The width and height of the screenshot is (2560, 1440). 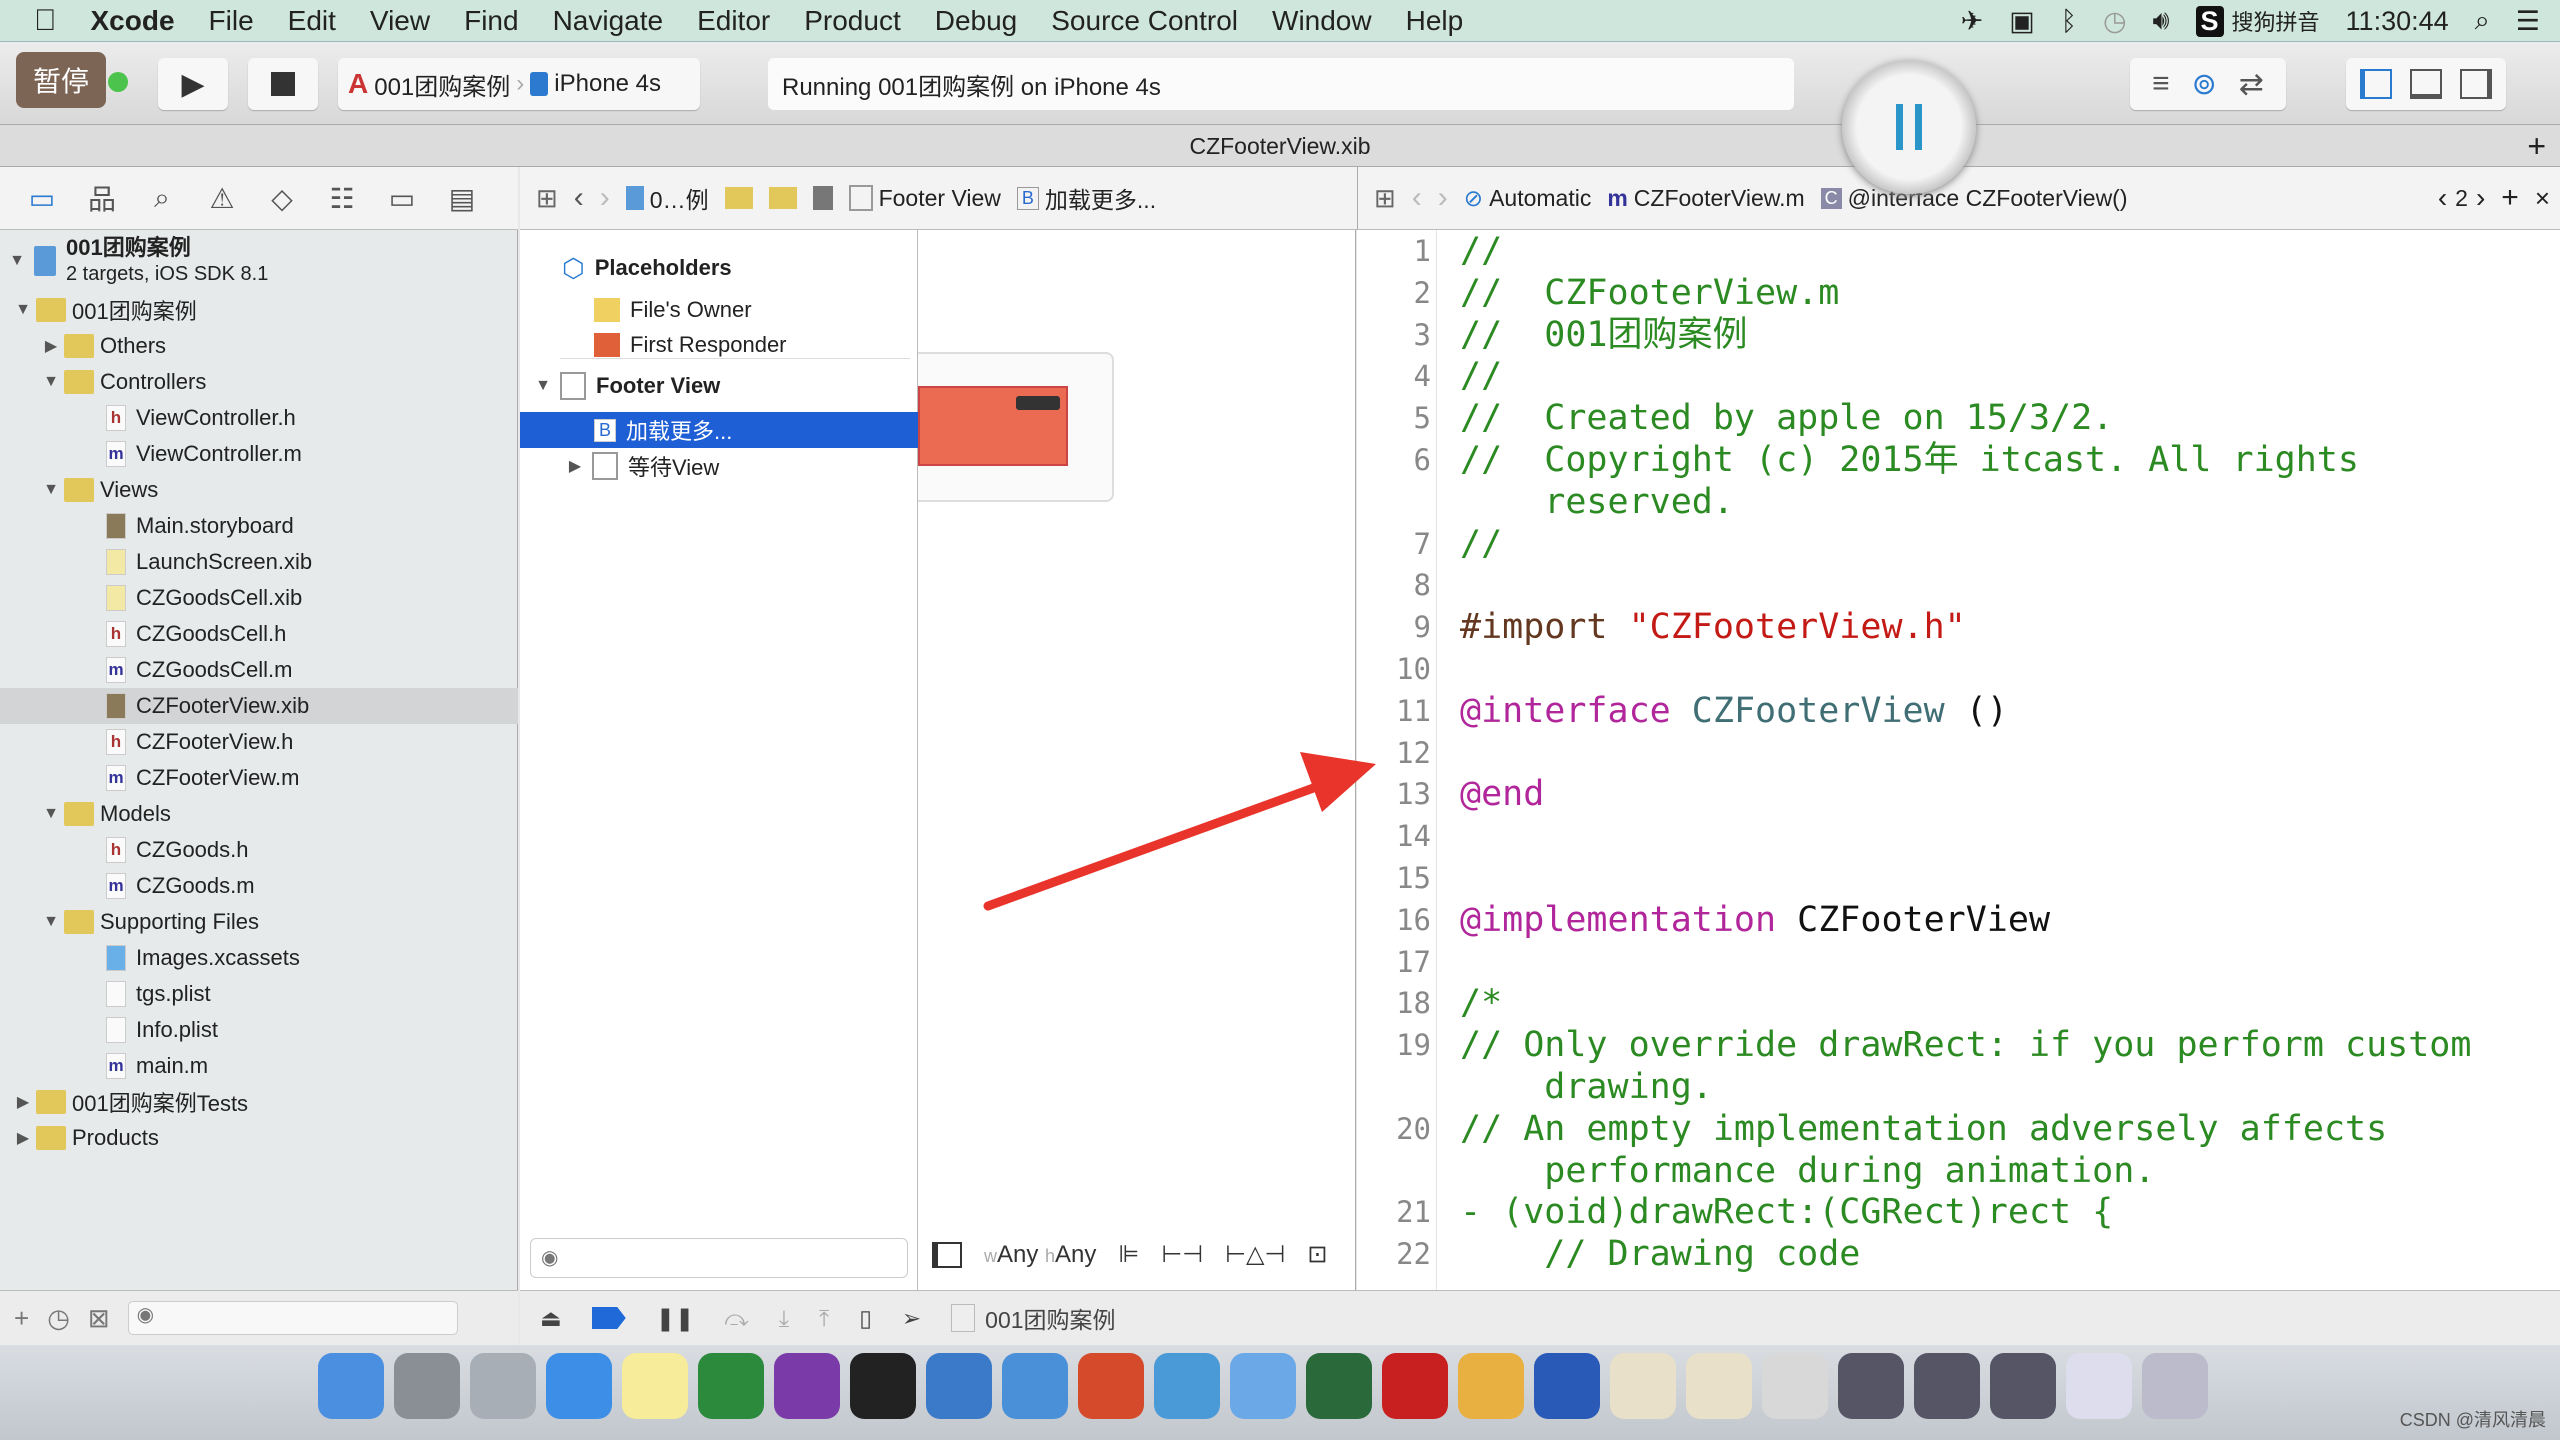 I want to click on arrow-shaft, so click(x=1159, y=844).